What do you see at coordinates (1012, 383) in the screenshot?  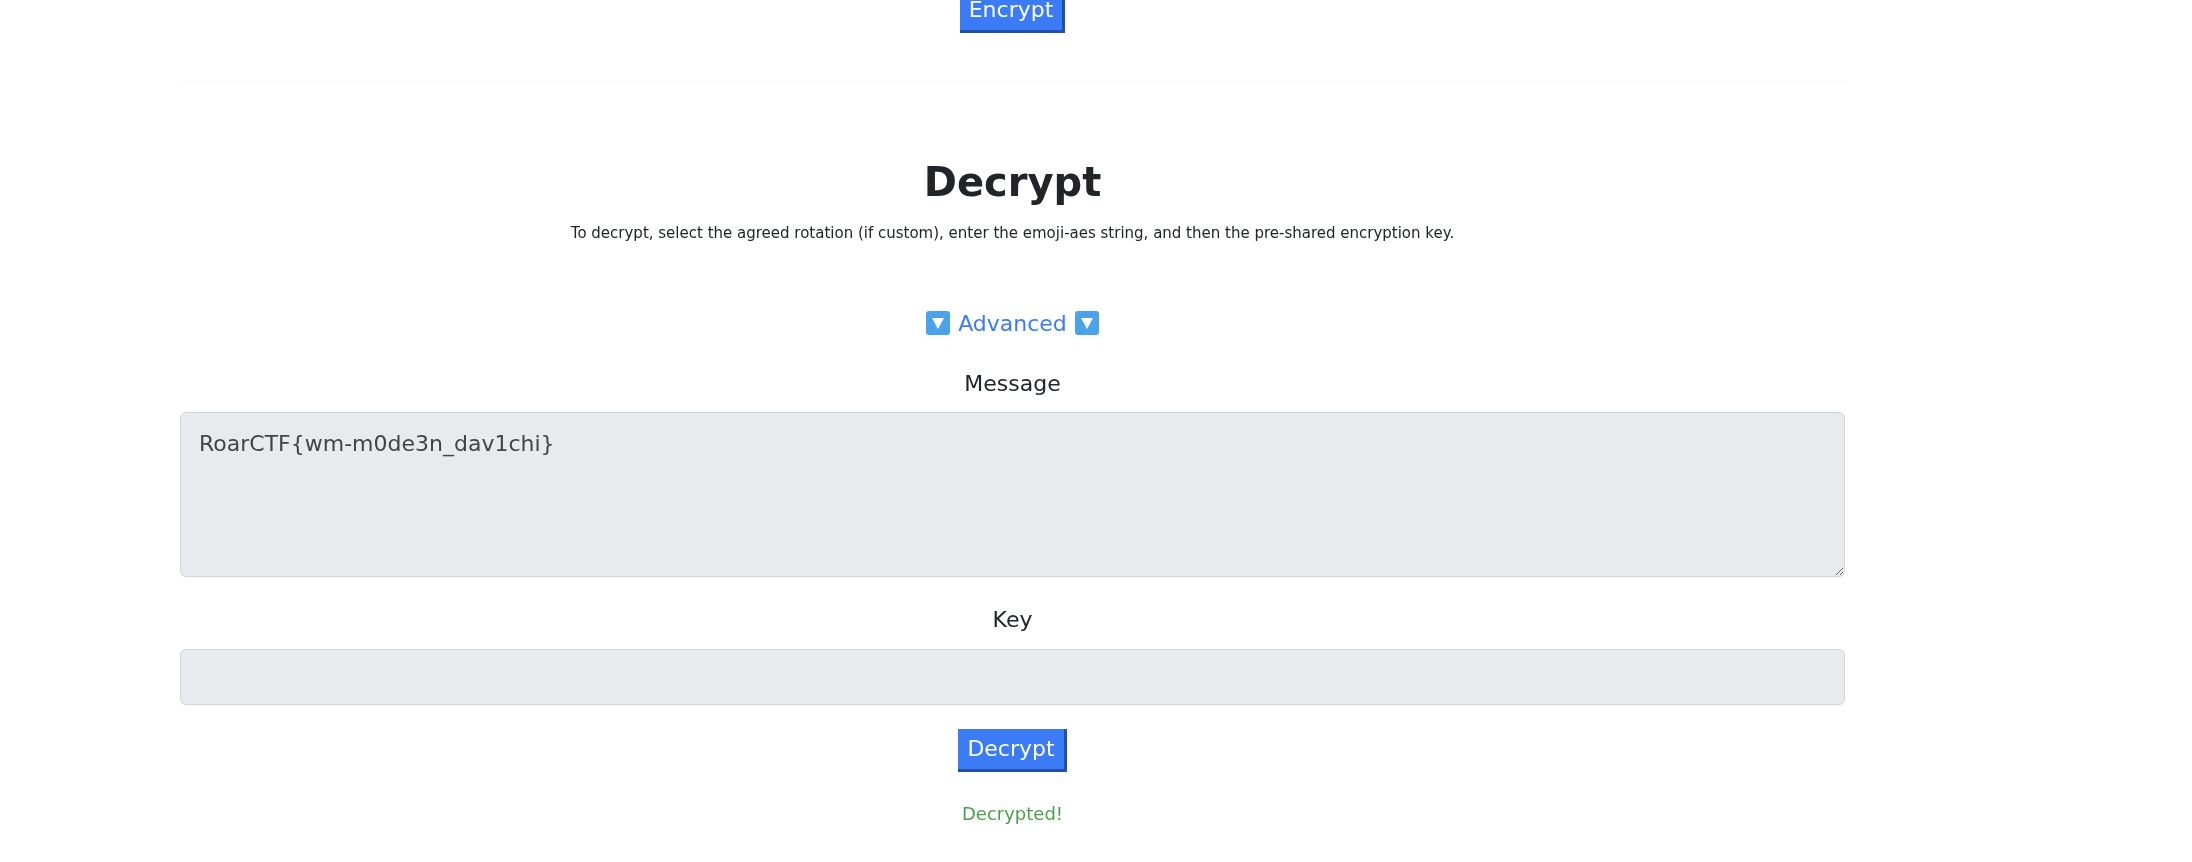 I see `message-label: Message` at bounding box center [1012, 383].